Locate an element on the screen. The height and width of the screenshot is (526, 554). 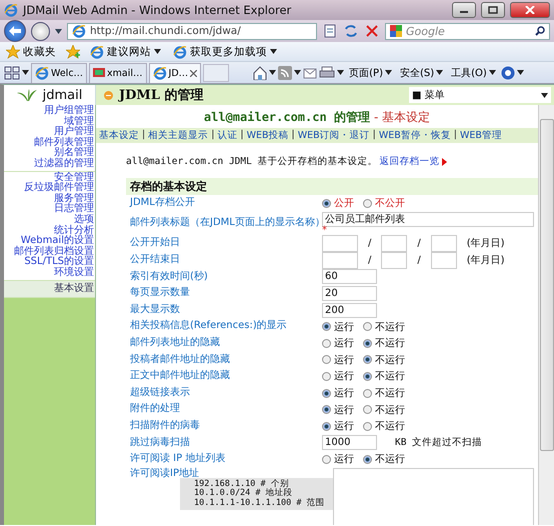
sidebar-item: SSL/TLS的设置 is located at coordinates (59, 262).